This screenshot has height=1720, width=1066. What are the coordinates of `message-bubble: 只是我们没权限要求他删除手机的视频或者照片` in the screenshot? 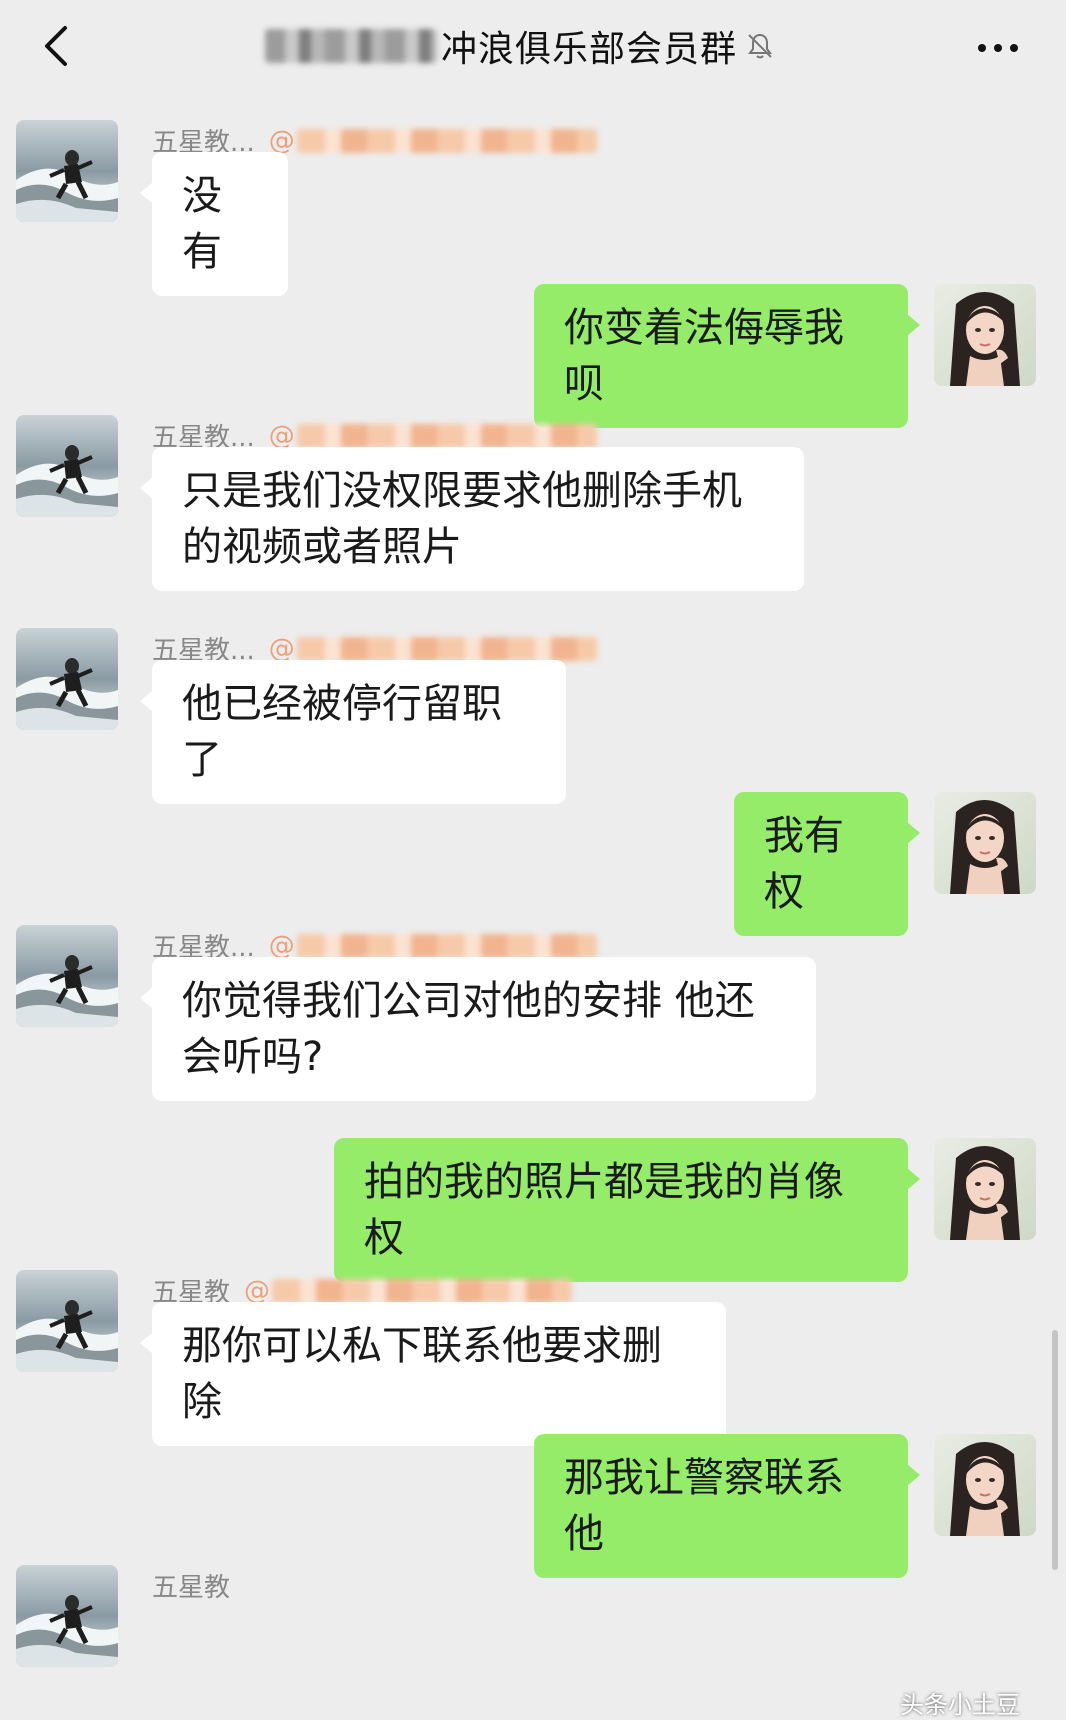 It's located at (472, 519).